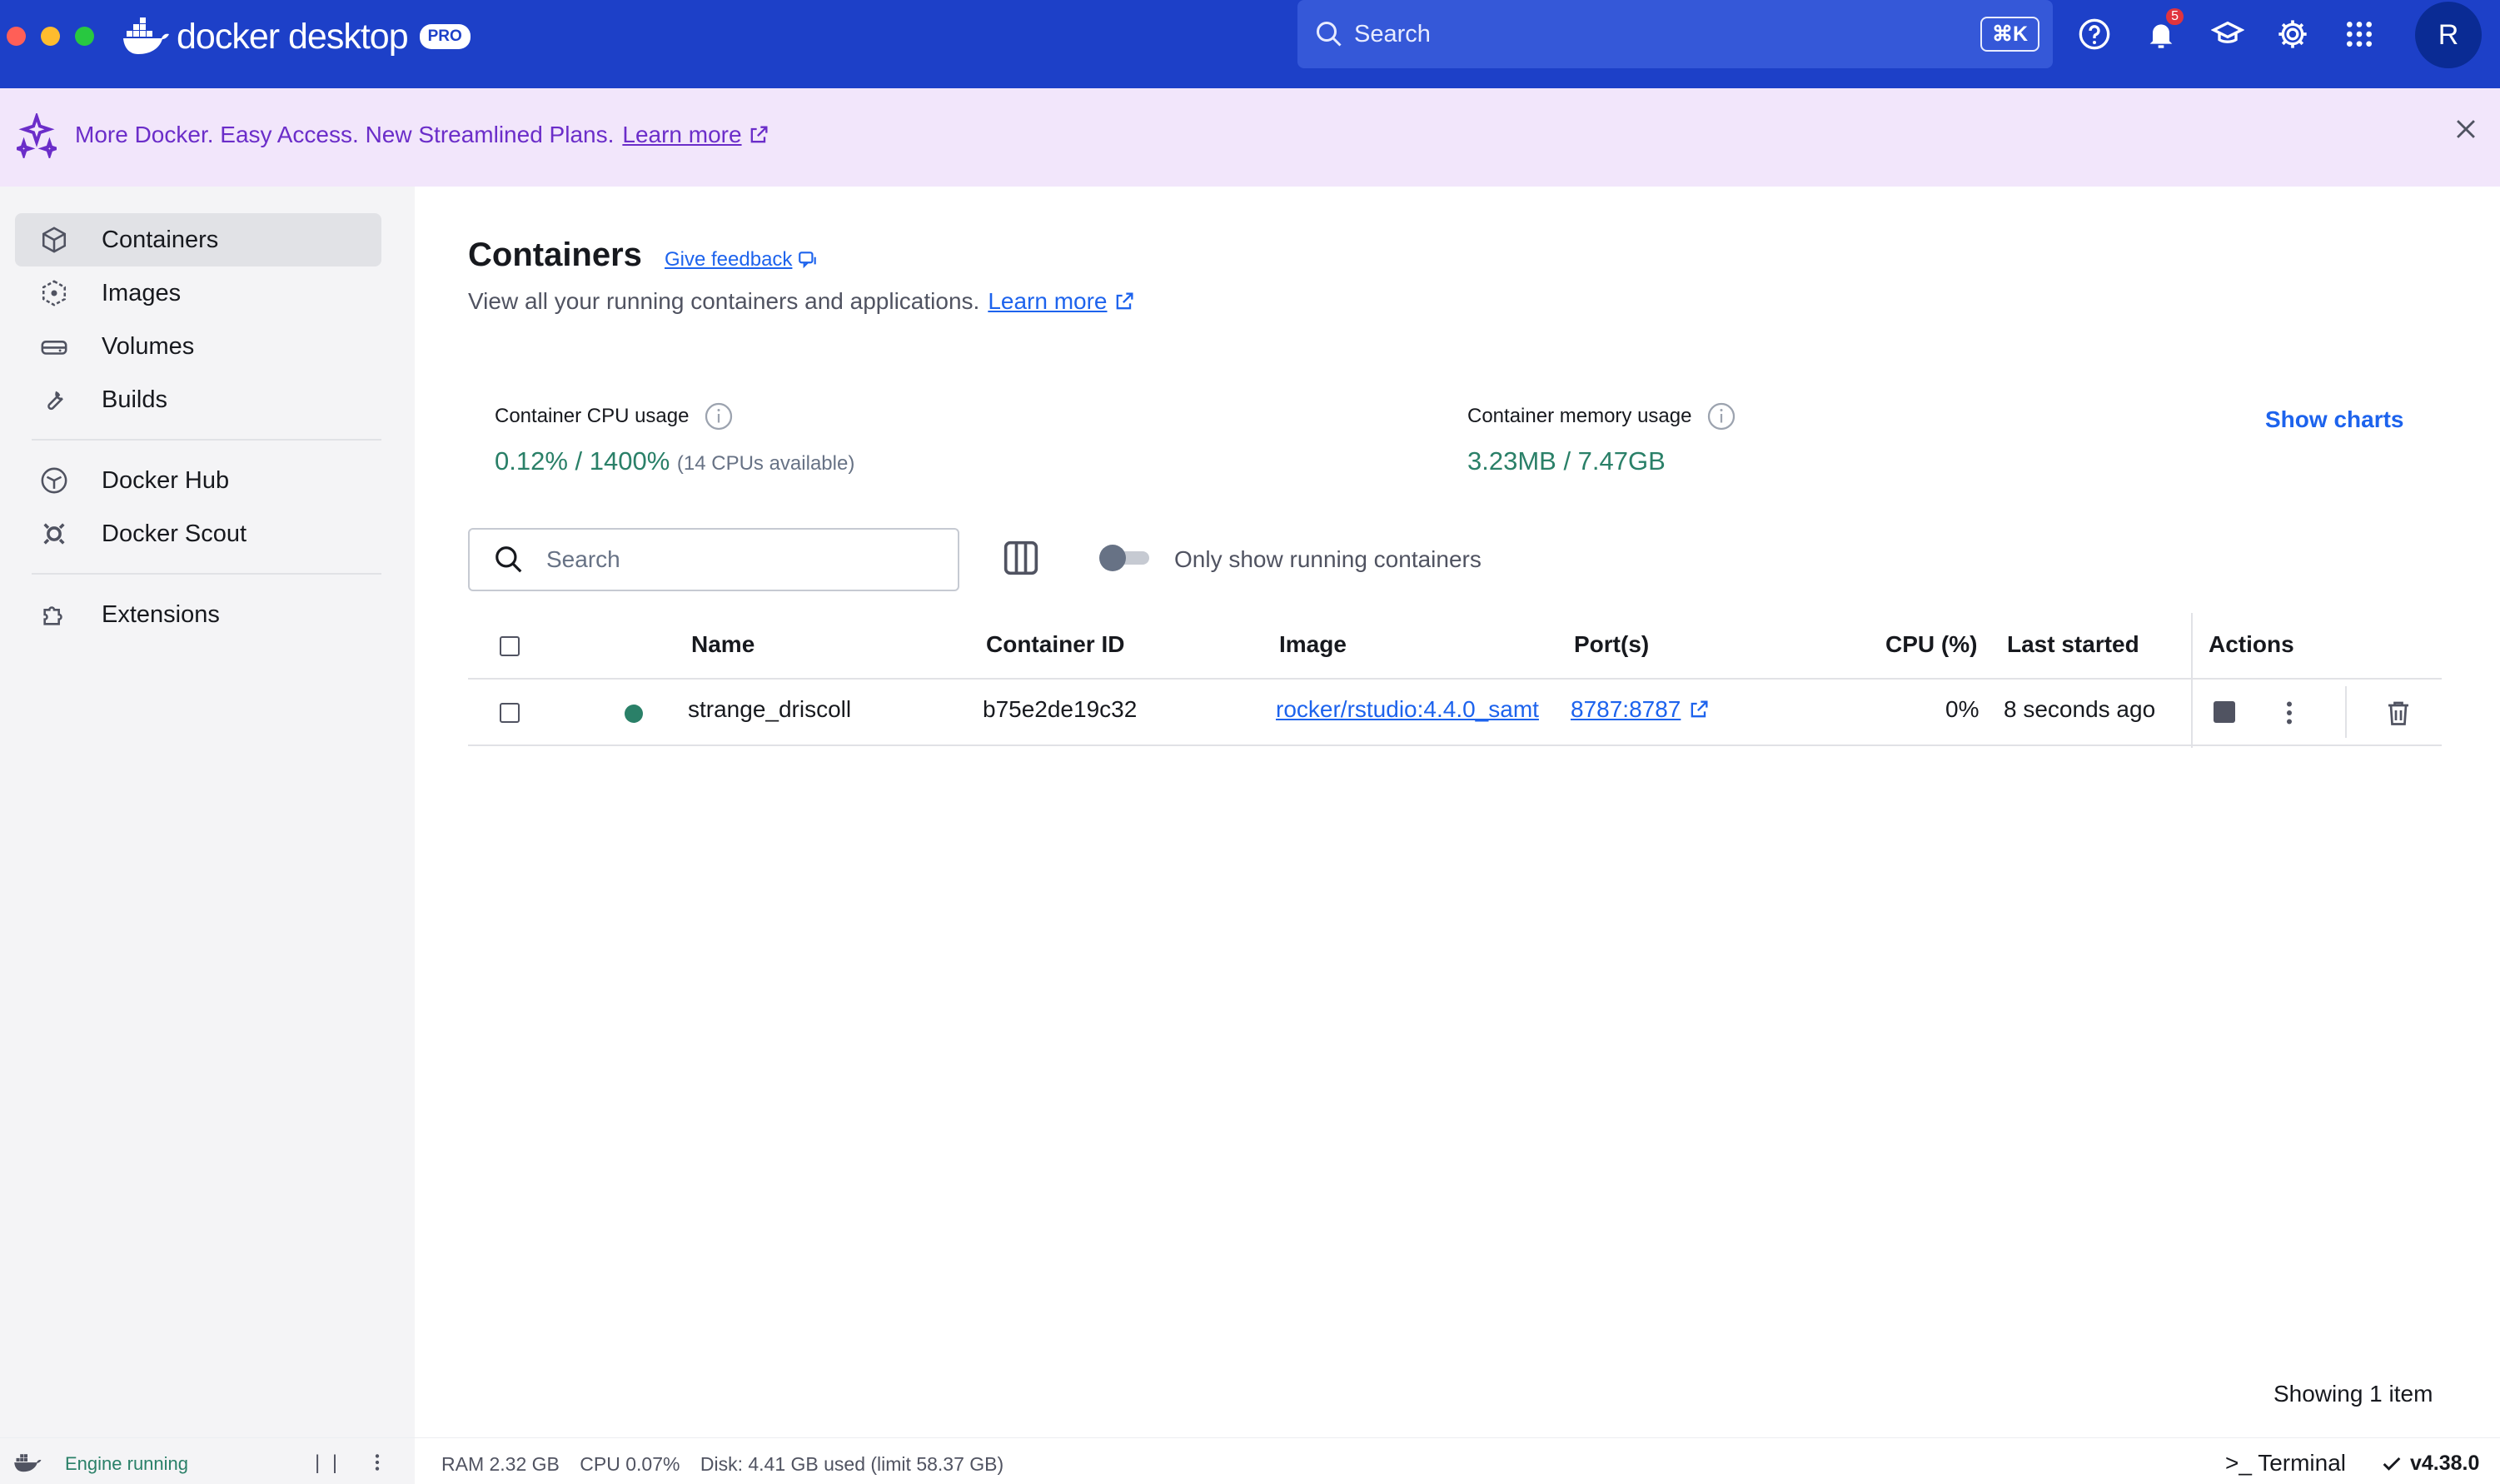  Describe the element at coordinates (713, 559) in the screenshot. I see `container-search-input: Search` at that location.